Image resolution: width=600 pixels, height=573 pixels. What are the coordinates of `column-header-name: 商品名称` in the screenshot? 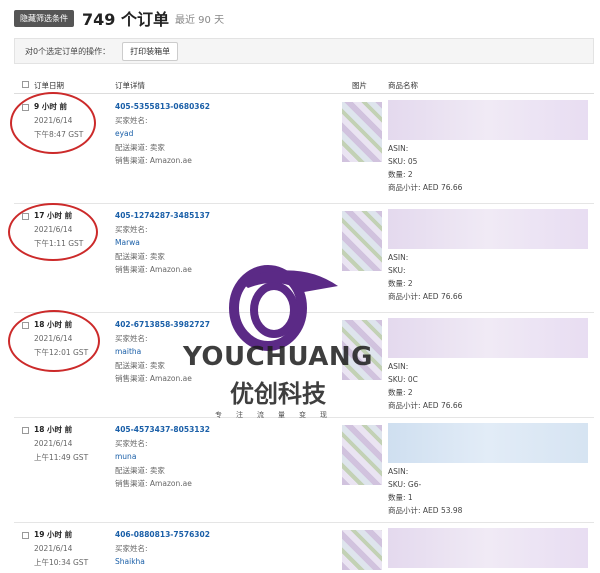 It's located at (403, 85).